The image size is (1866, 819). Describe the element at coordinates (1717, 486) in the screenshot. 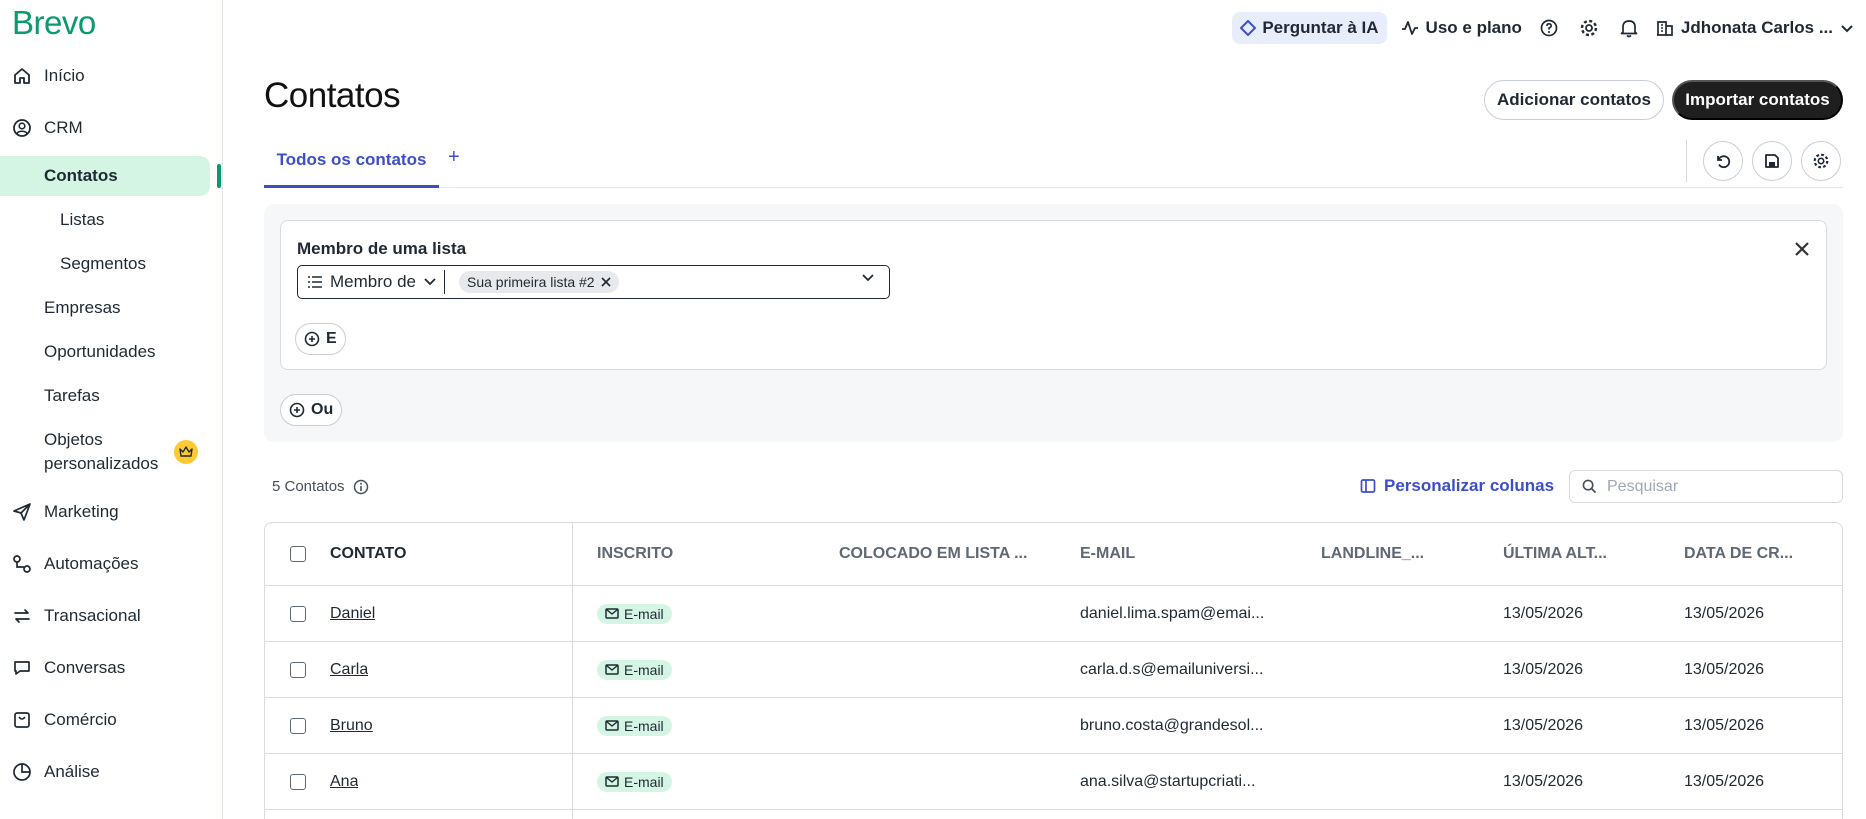

I see `search-input` at that location.